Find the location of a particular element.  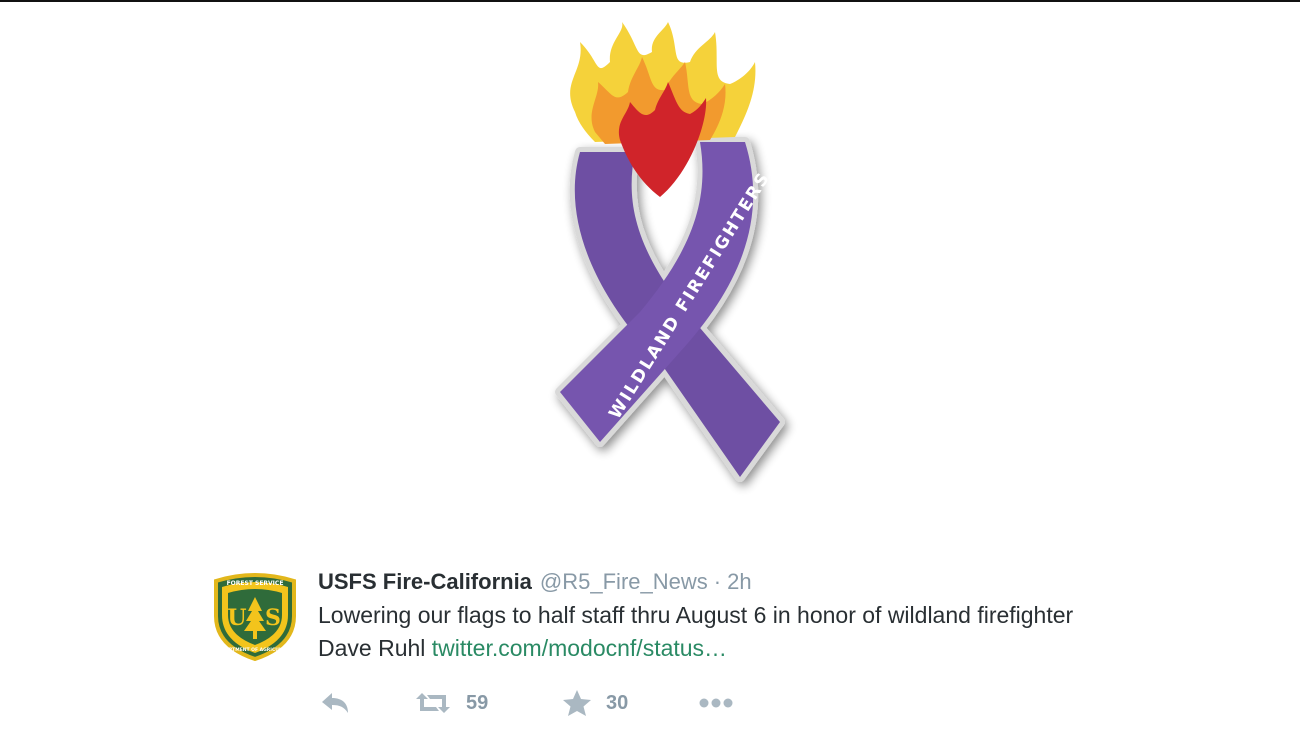

display-name: USFS Fire-California is located at coordinates (425, 581).